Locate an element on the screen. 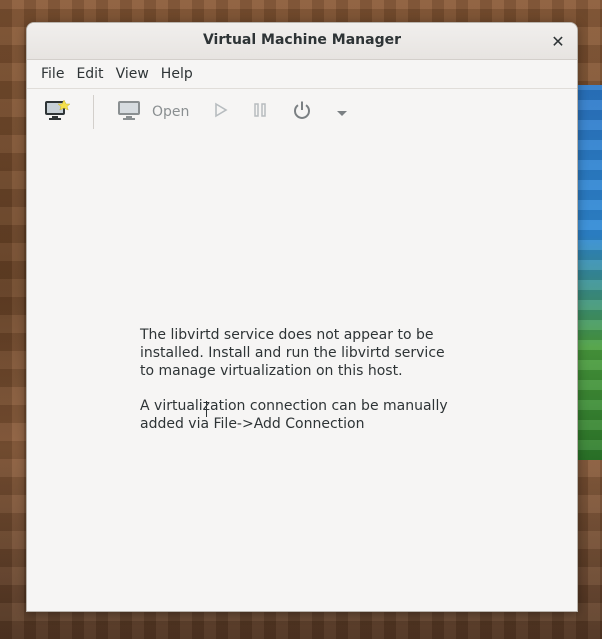  menu-view: View is located at coordinates (132, 74).